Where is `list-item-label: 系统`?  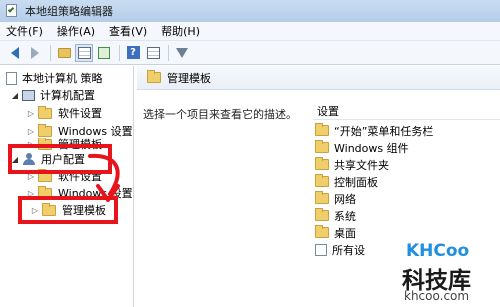 list-item-label: 系统 is located at coordinates (345, 216).